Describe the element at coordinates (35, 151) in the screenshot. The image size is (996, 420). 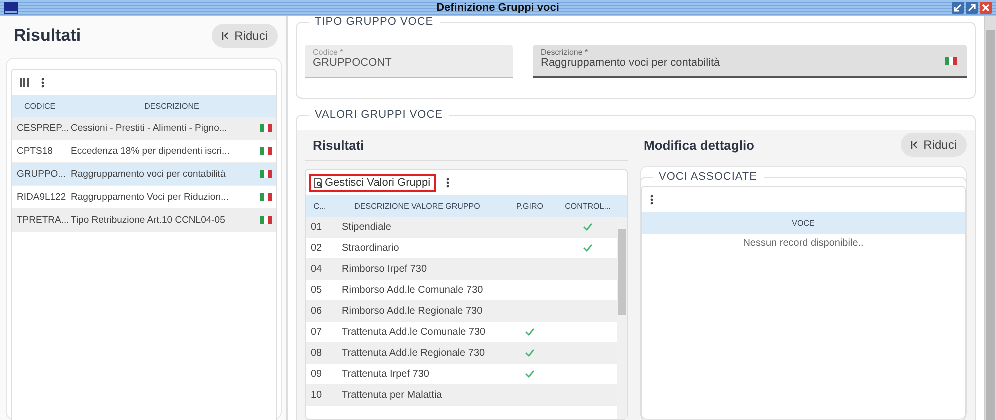
I see `code-cell-text: CPTS18` at that location.